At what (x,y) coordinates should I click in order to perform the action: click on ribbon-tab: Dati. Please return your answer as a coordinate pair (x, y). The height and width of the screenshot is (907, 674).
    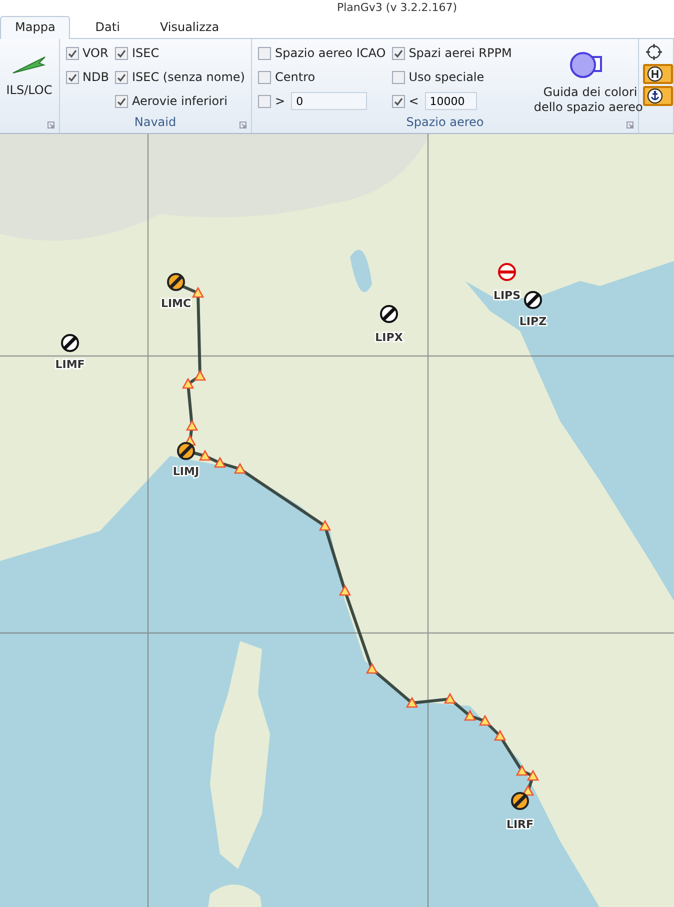
    Looking at the image, I should click on (107, 27).